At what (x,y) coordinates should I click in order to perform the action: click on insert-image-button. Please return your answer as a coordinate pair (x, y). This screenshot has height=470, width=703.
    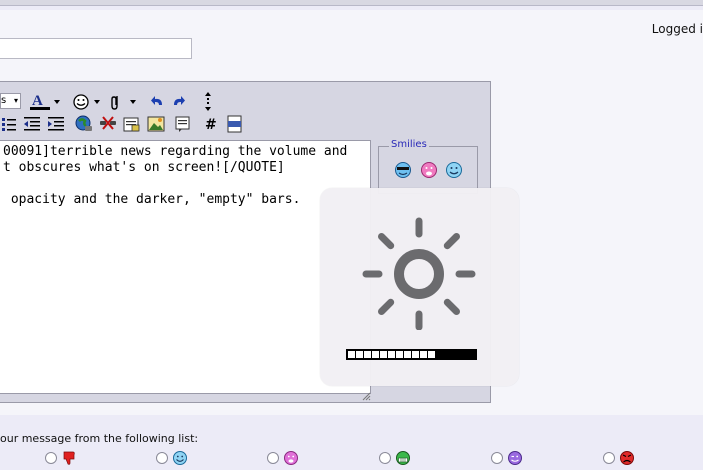
    Looking at the image, I should click on (156, 124).